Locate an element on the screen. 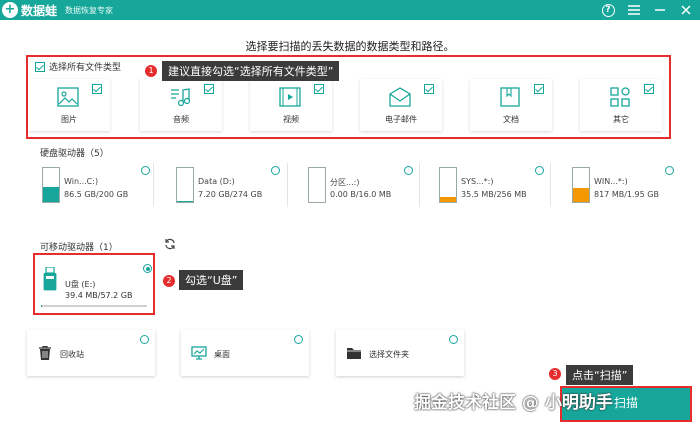 Image resolution: width=700 pixels, height=427 pixels. app-name: 数据蛙 is located at coordinates (39, 10).